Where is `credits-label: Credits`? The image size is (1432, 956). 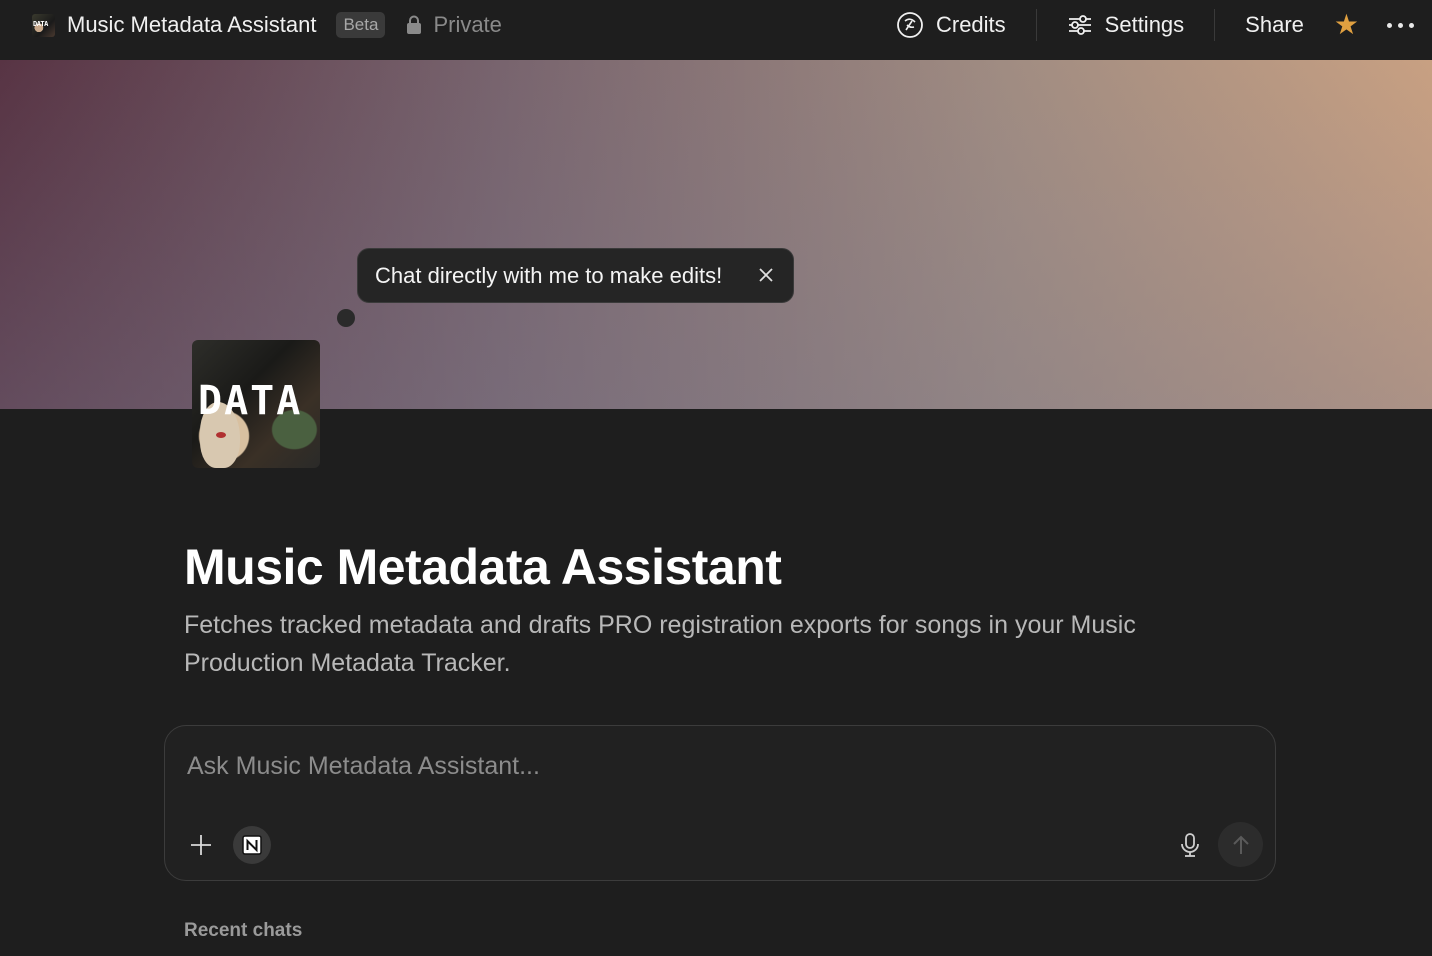
credits-label: Credits is located at coordinates (970, 24).